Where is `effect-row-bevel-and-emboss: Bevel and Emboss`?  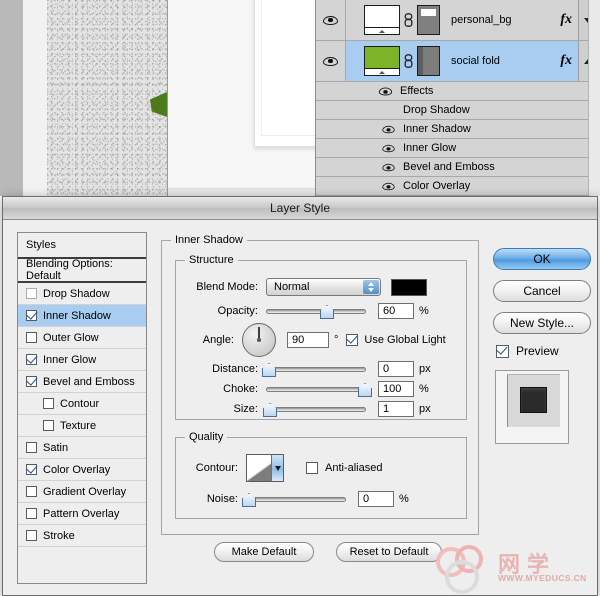 effect-row-bevel-and-emboss: Bevel and Emboss is located at coordinates (458, 167).